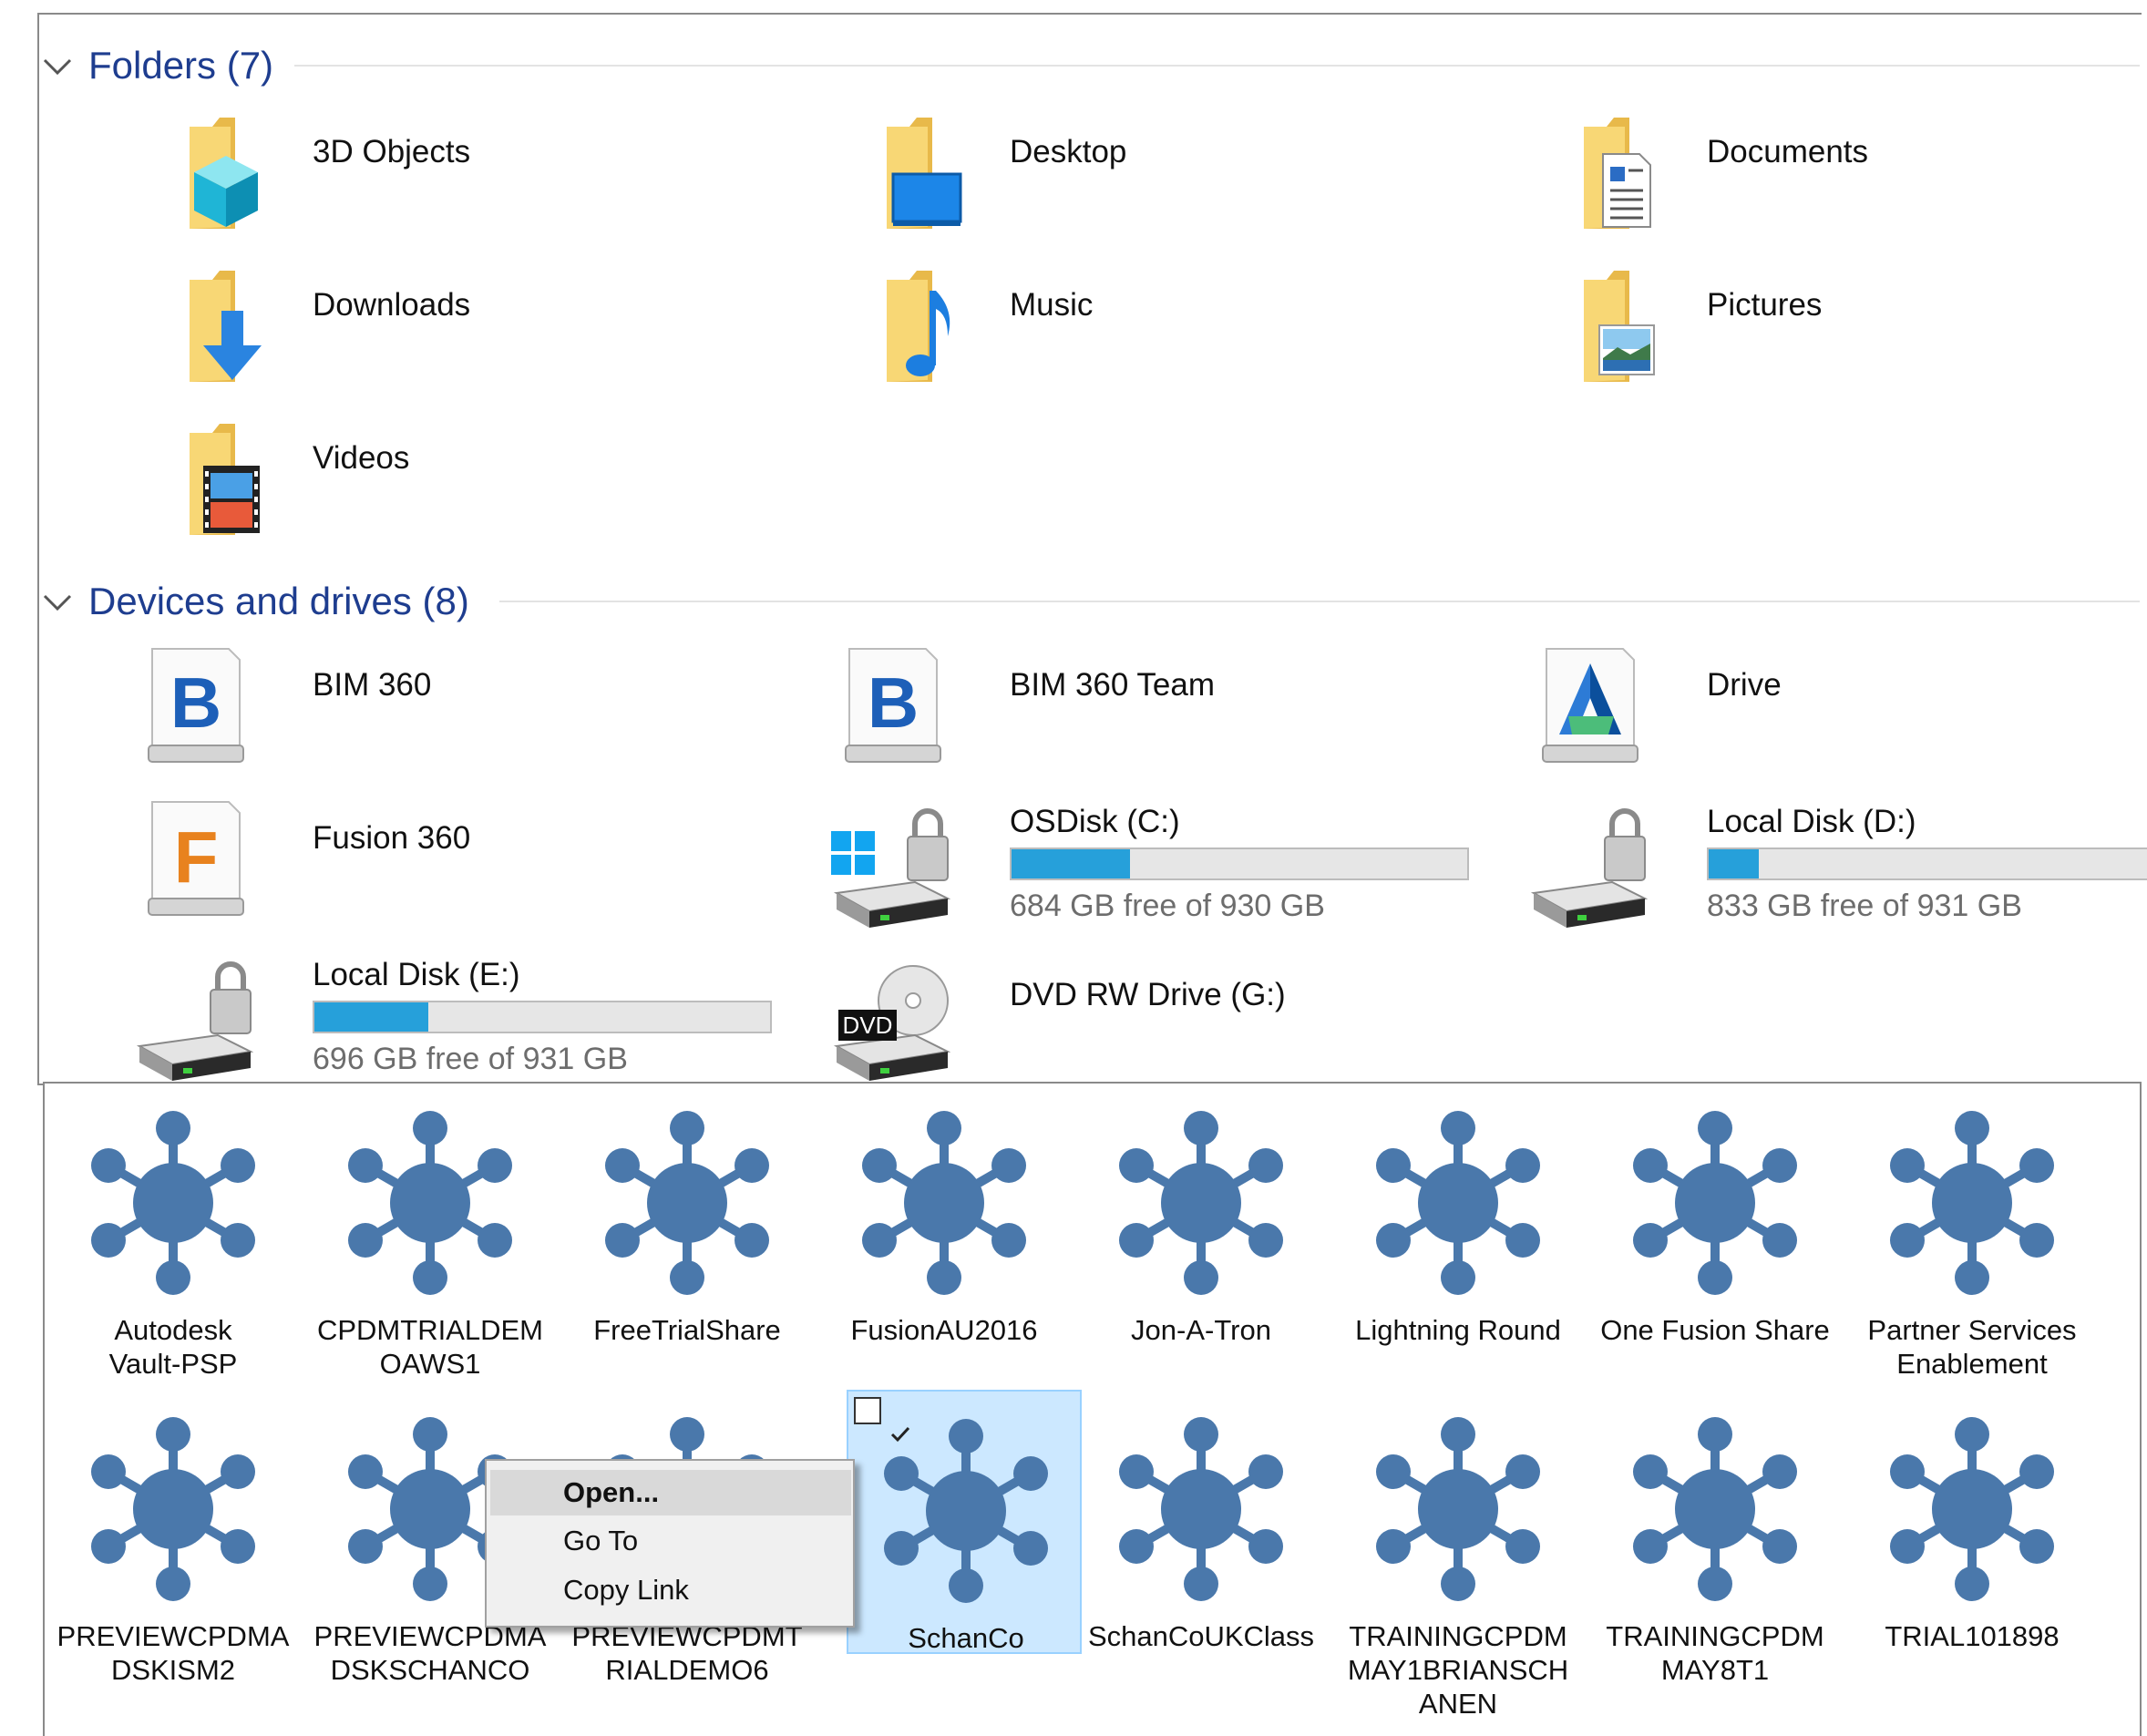 Image resolution: width=2147 pixels, height=1736 pixels. I want to click on share-tile: TRIAL101898, so click(1972, 1540).